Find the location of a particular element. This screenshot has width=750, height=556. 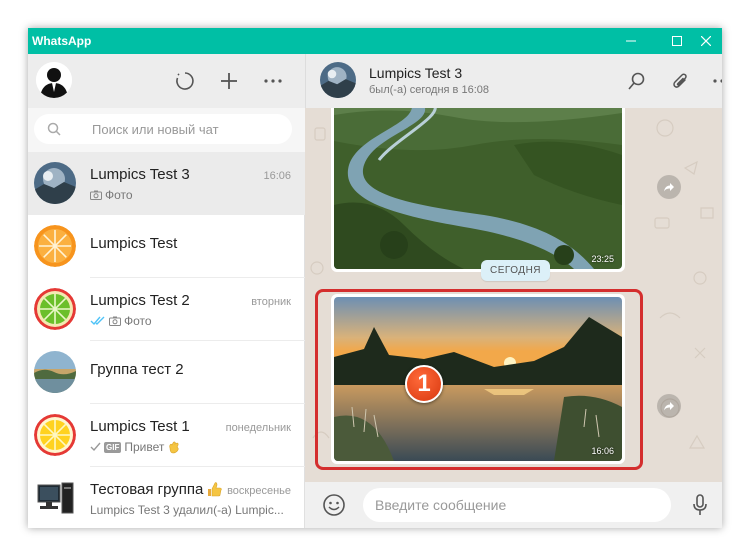

image-message: 16:06 is located at coordinates (478, 379).